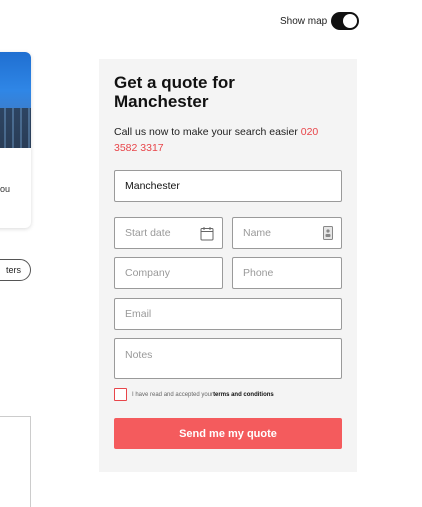  Describe the element at coordinates (350, 21) in the screenshot. I see `switch-knob` at that location.